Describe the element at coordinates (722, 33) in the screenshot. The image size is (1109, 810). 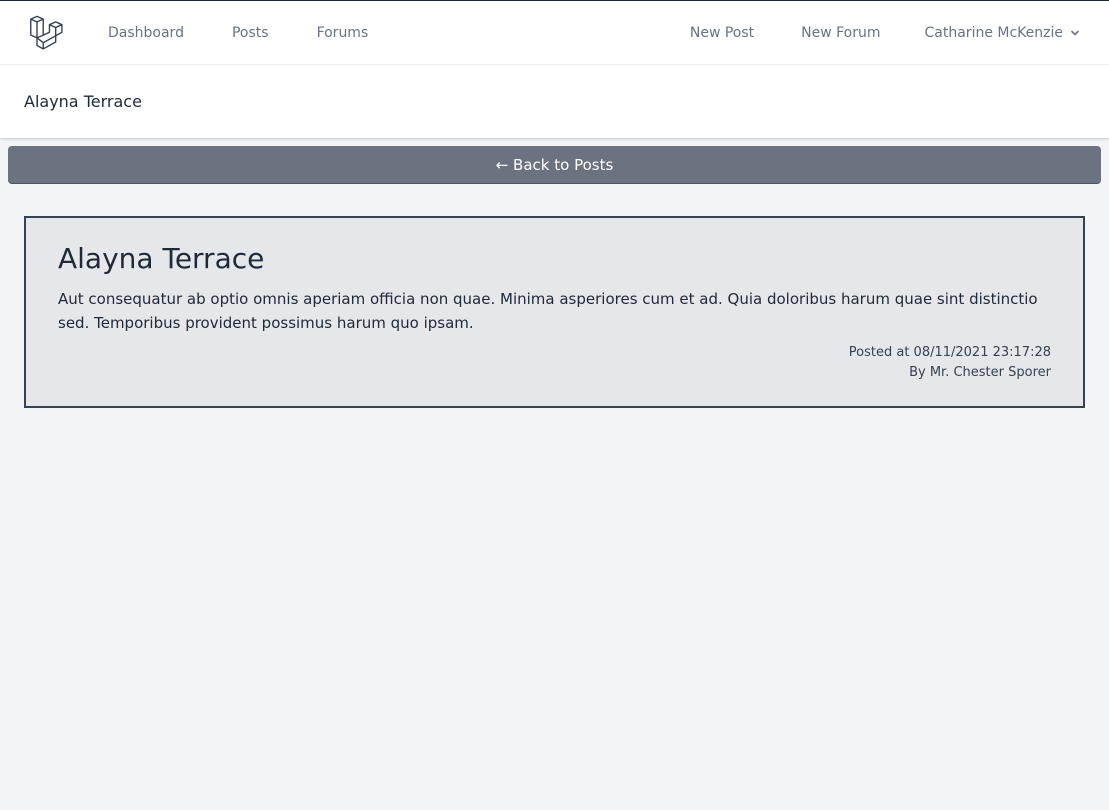
I see `nav-link-new-post: New Post` at that location.